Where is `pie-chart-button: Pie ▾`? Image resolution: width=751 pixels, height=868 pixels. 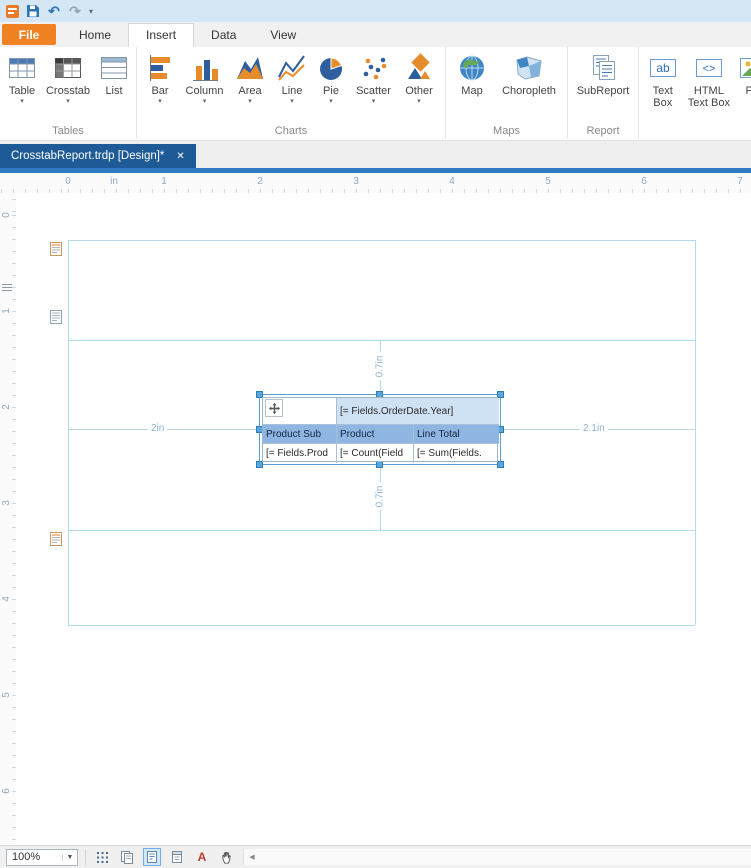
pie-chart-button: Pie ▾ is located at coordinates (331, 78).